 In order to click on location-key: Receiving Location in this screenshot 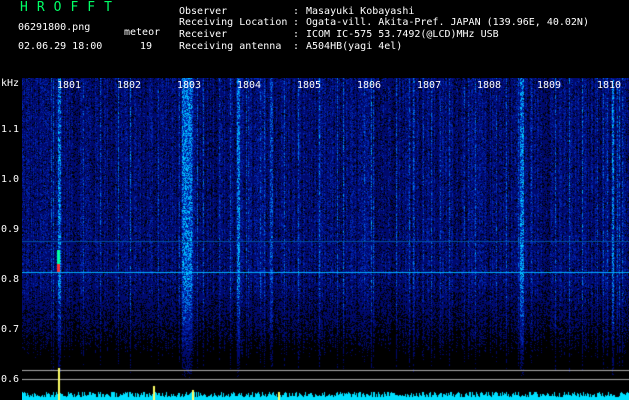, I will do `click(233, 22)`.